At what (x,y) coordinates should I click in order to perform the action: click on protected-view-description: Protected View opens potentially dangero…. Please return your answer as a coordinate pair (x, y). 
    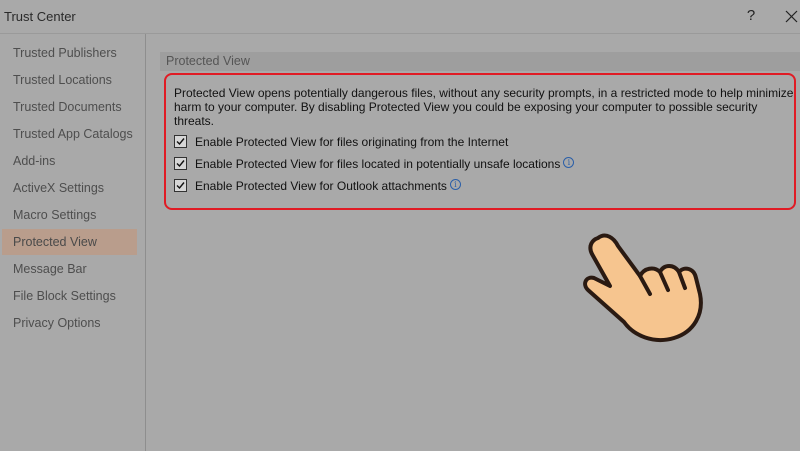
    Looking at the image, I should click on (484, 107).